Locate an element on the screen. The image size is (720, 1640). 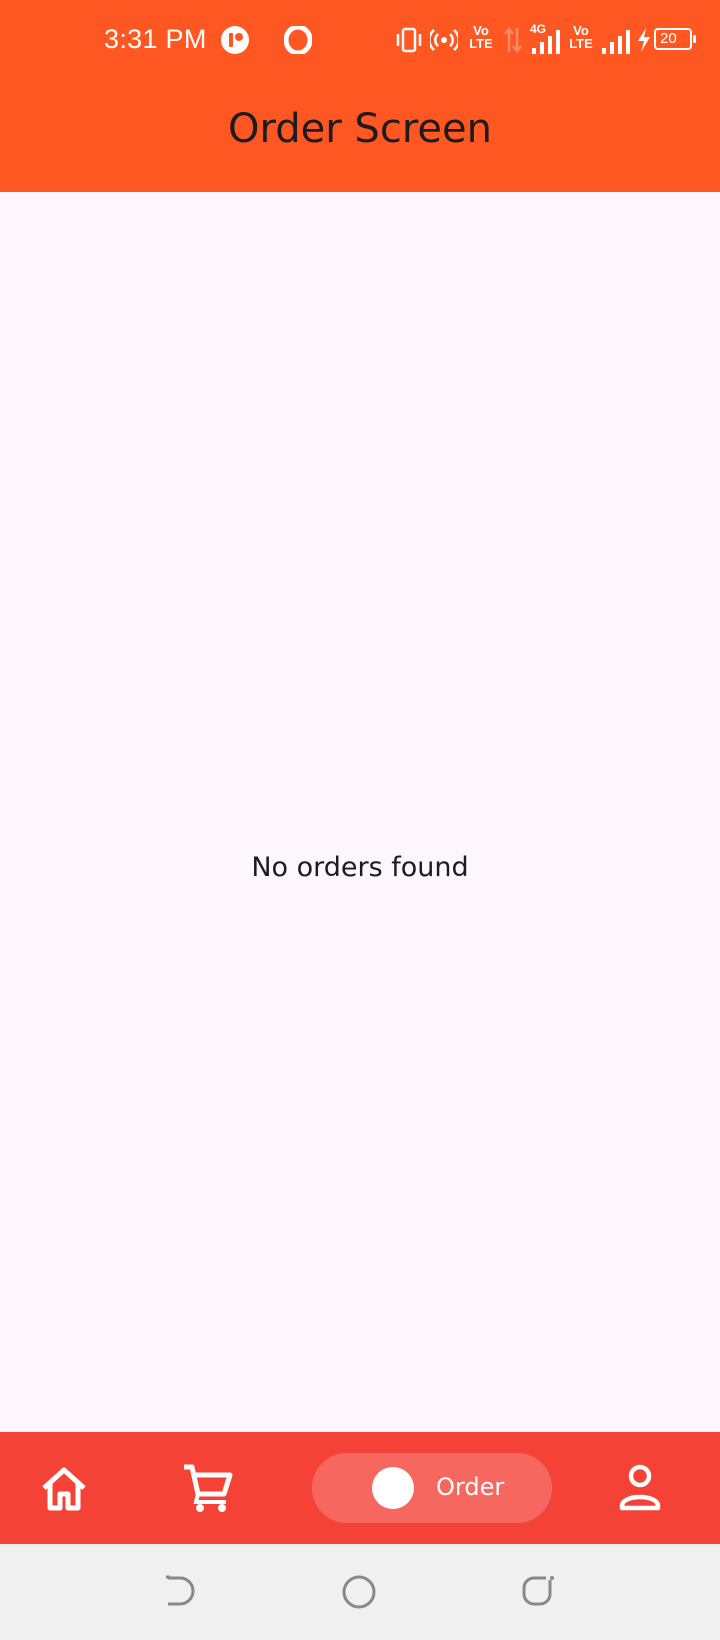
battery-icon: 20 is located at coordinates (675, 39).